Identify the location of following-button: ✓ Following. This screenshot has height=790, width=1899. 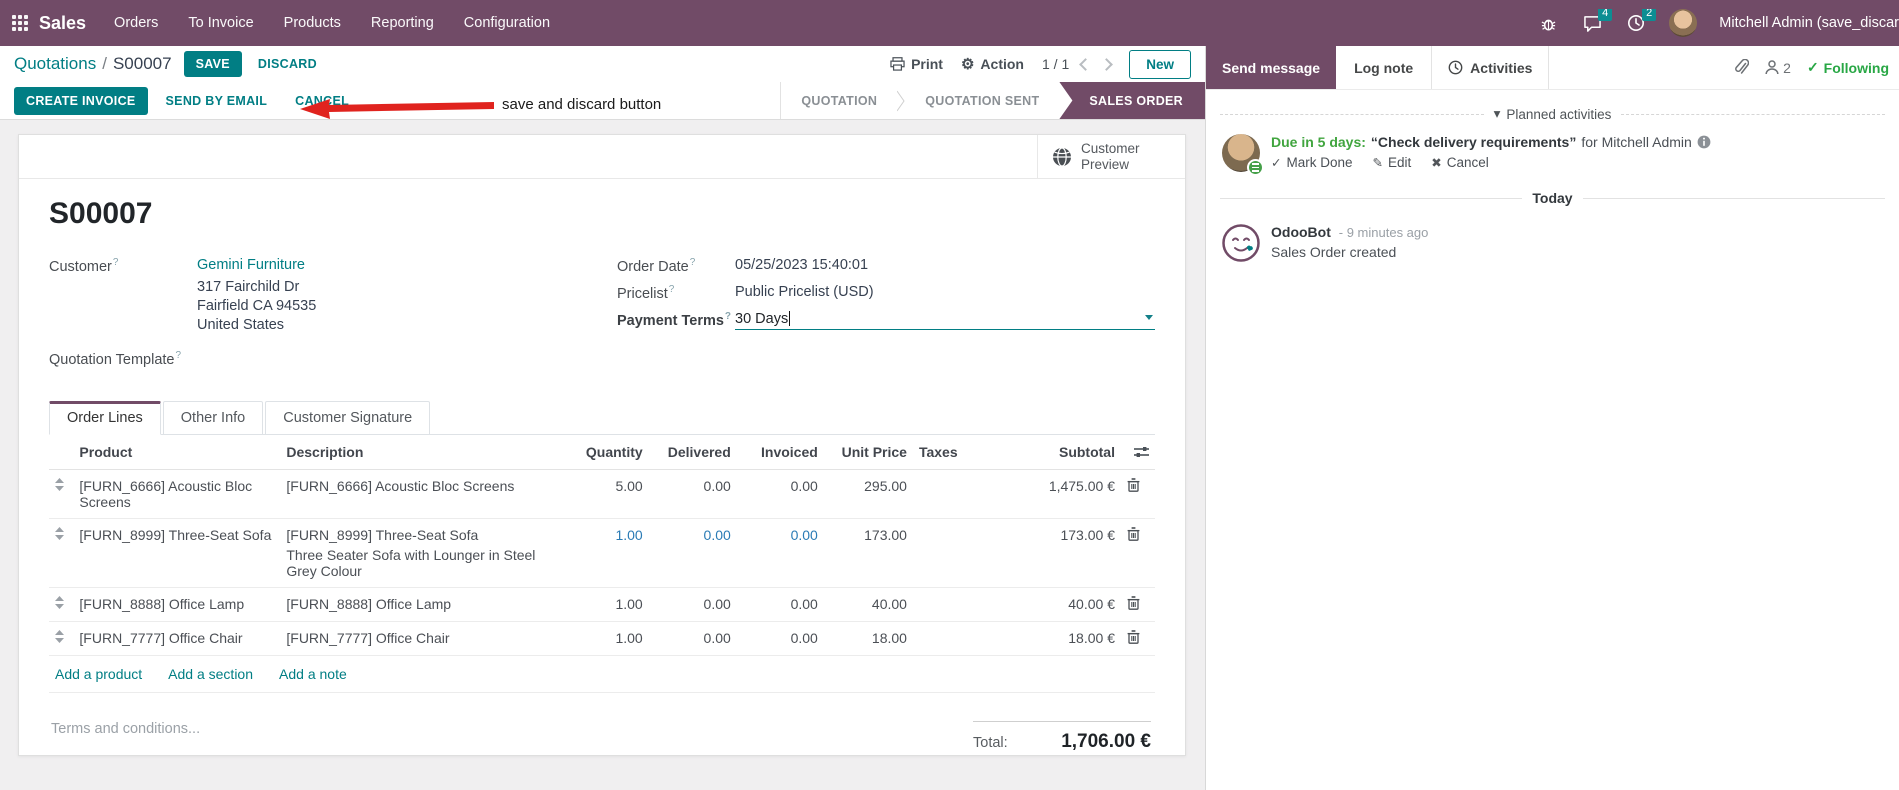
(1848, 67).